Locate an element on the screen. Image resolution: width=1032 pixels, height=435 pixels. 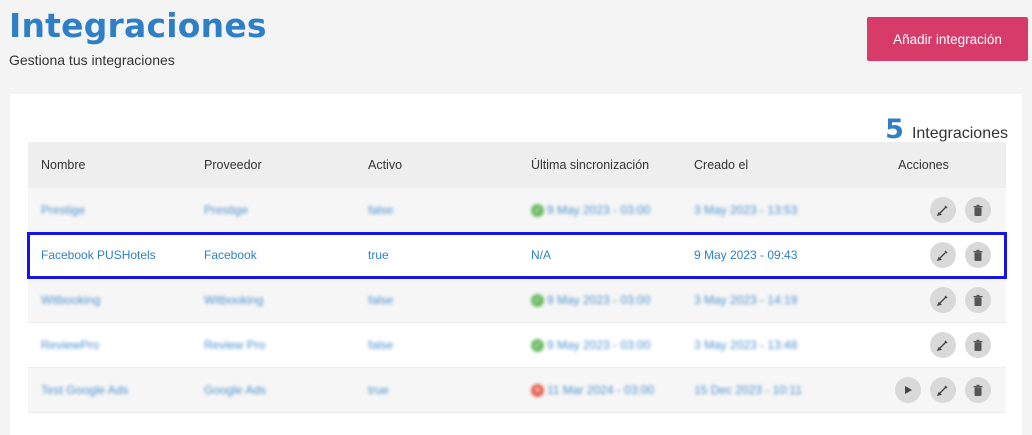
add-integration-button: Añadir integración is located at coordinates (947, 39).